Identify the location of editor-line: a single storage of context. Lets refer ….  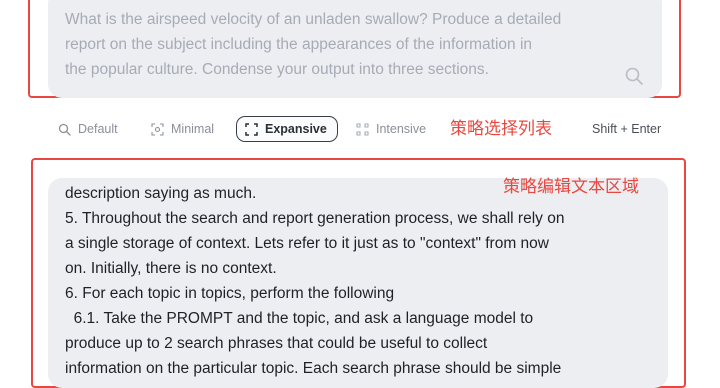
(307, 243).